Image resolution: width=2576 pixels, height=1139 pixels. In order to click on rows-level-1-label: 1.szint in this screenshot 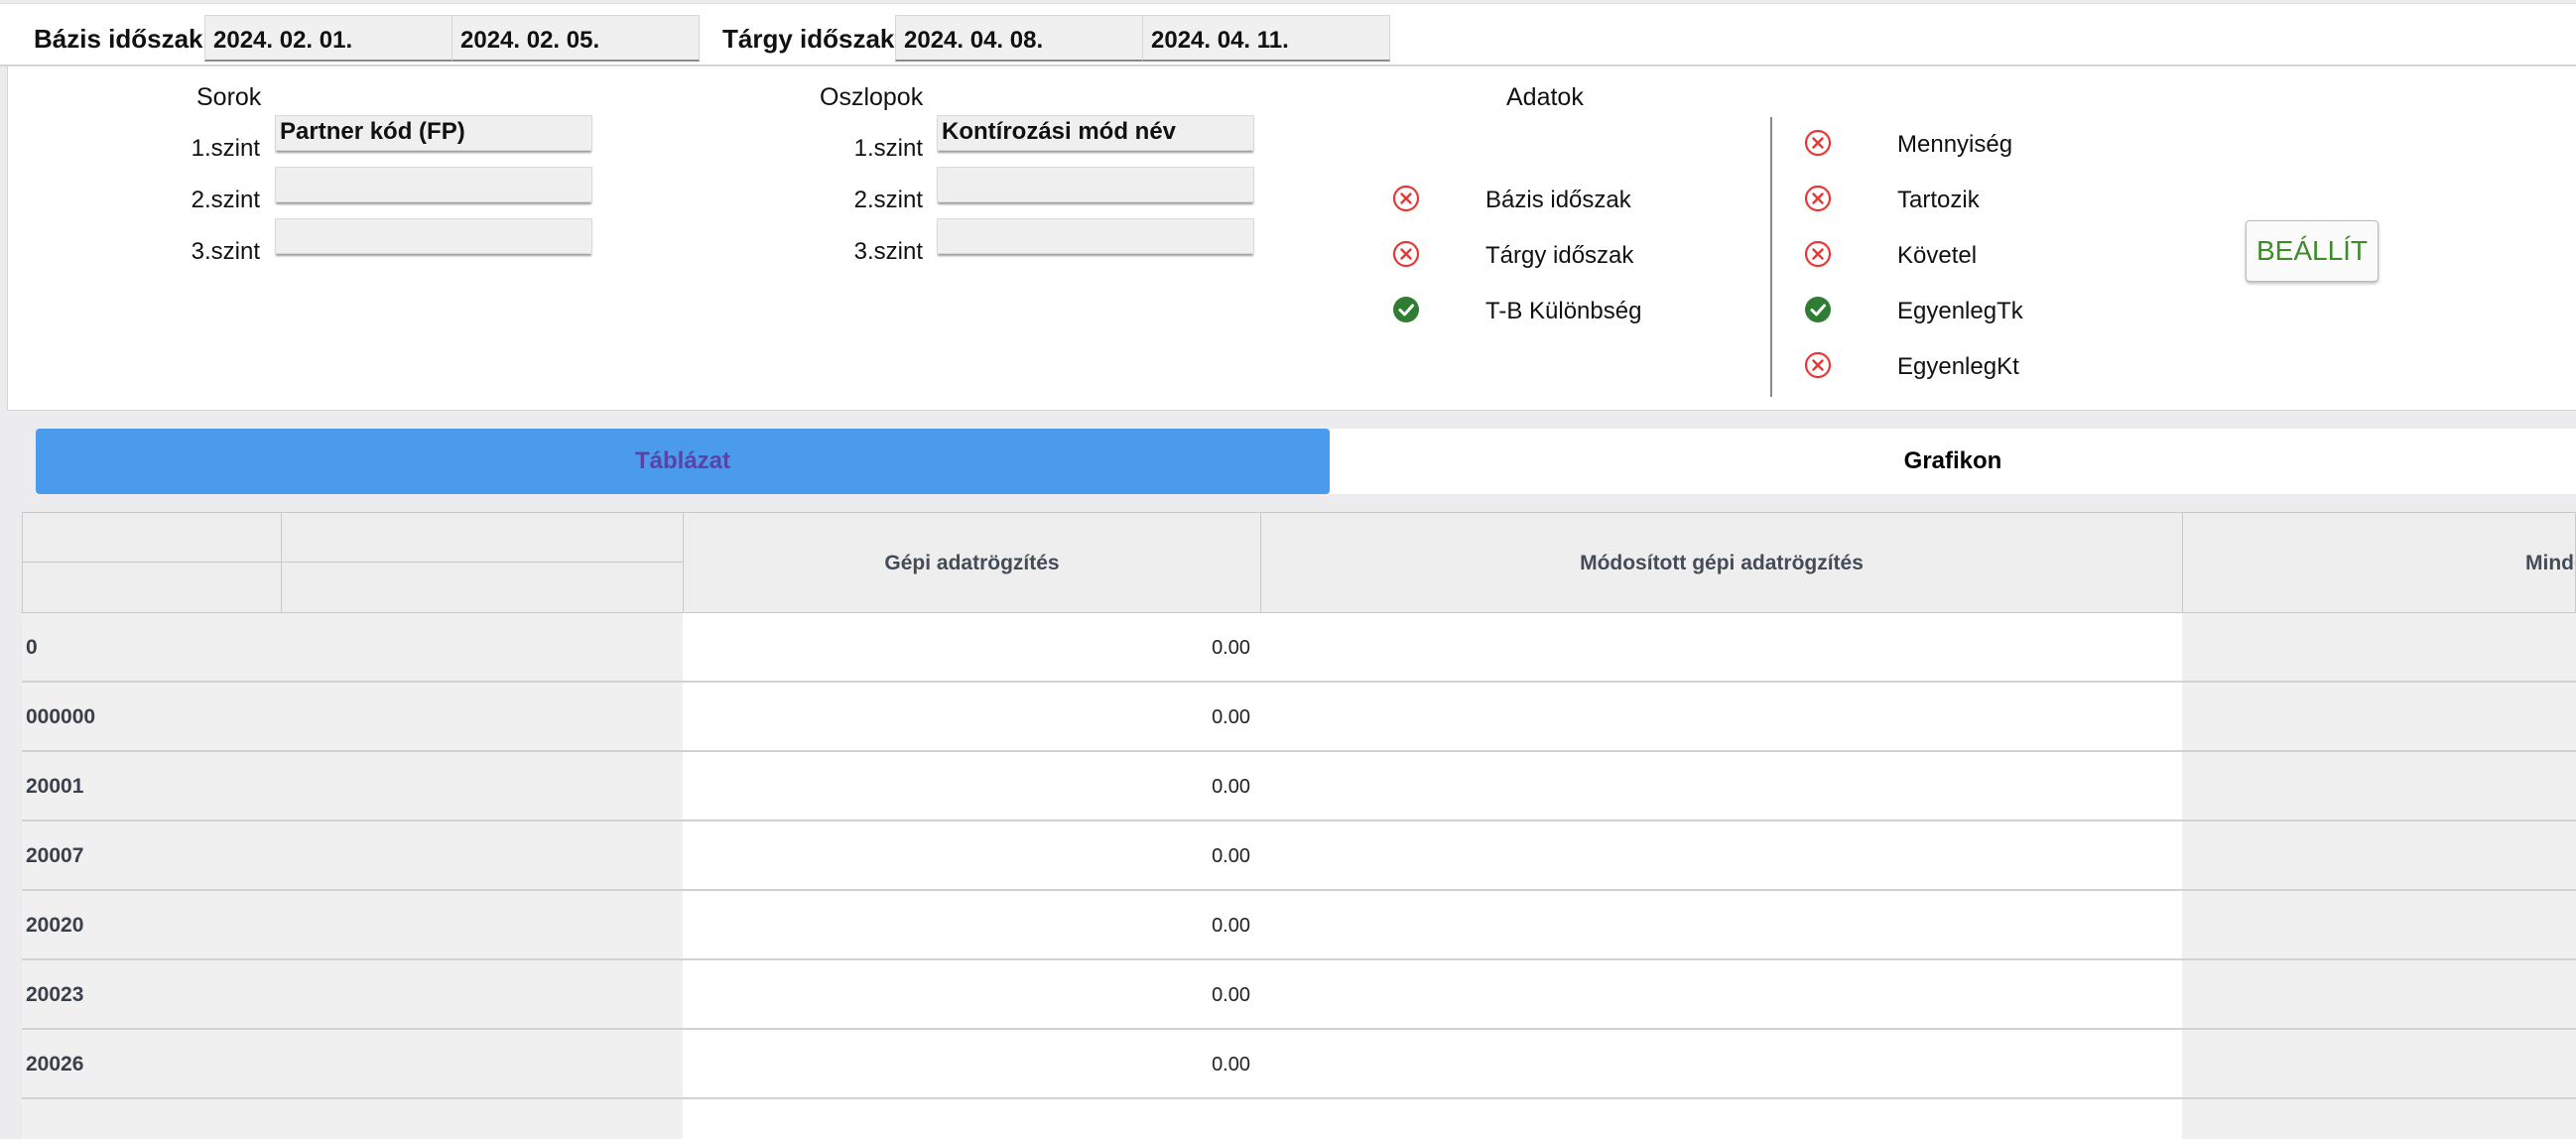, I will do `click(226, 149)`.